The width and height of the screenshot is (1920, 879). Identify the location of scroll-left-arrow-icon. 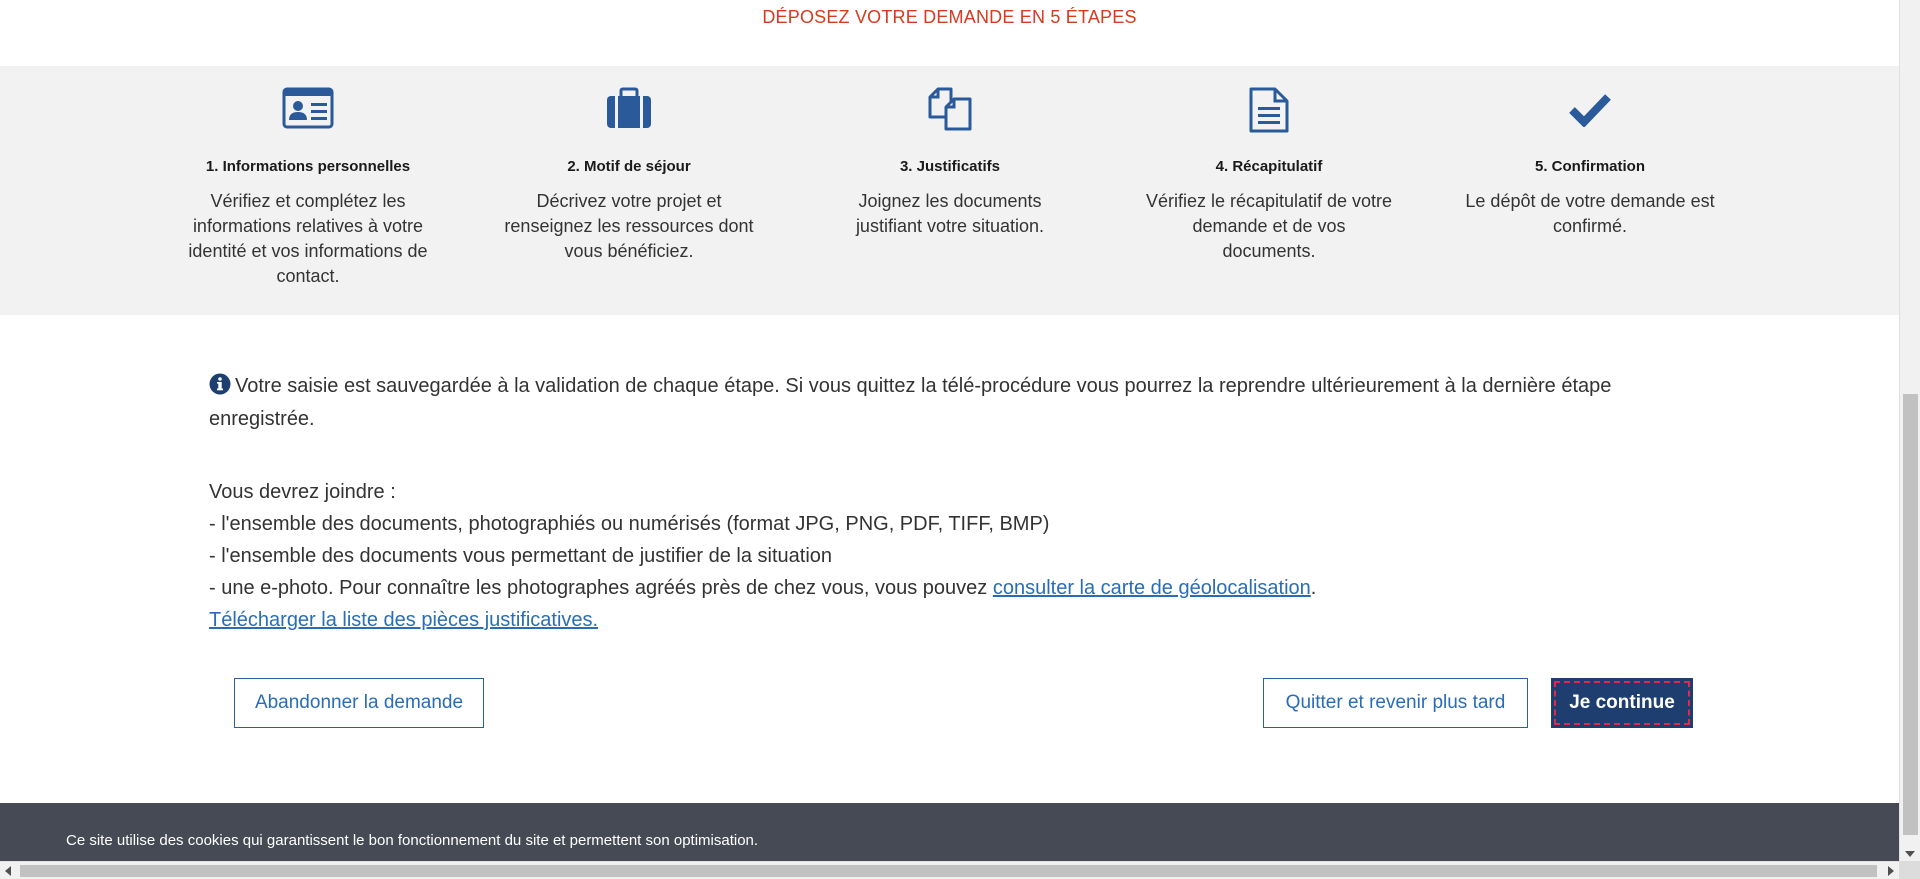
(8, 871).